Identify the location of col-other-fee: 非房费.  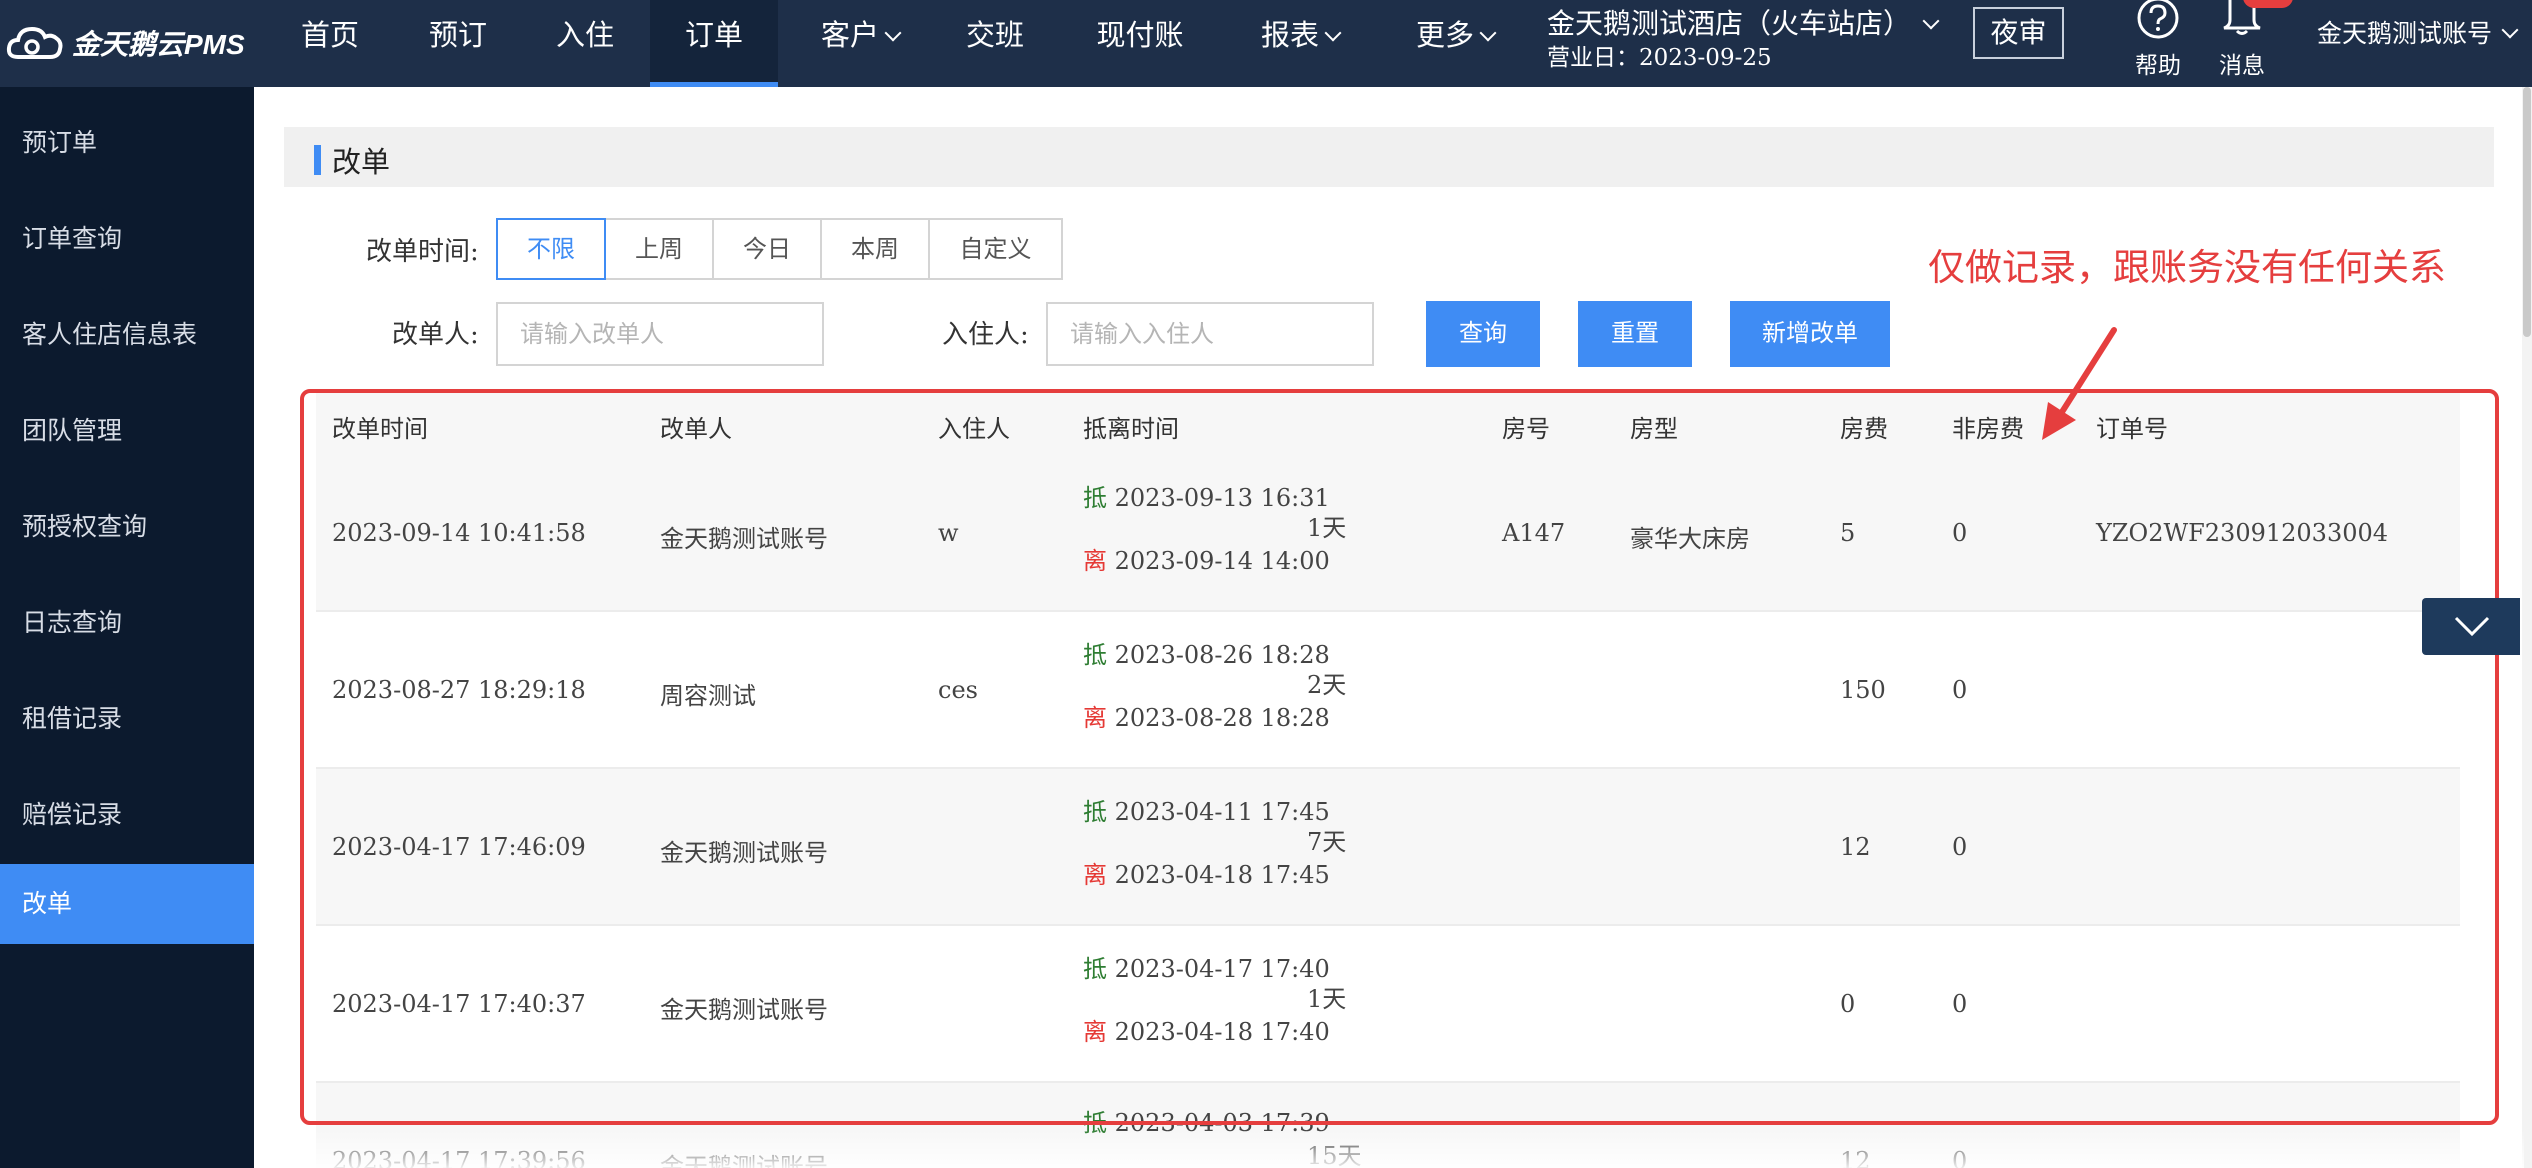
(1988, 429).